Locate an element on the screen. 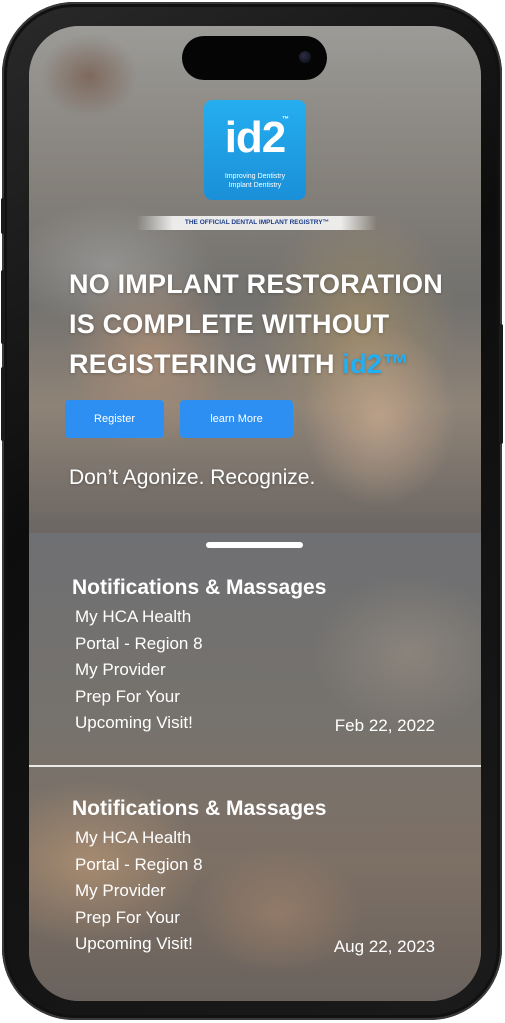 This screenshot has width=505, height=1023. registry-banner-text: THE OFFICIAL DENTAL IMPLANT REGISTRY™ is located at coordinates (257, 222).